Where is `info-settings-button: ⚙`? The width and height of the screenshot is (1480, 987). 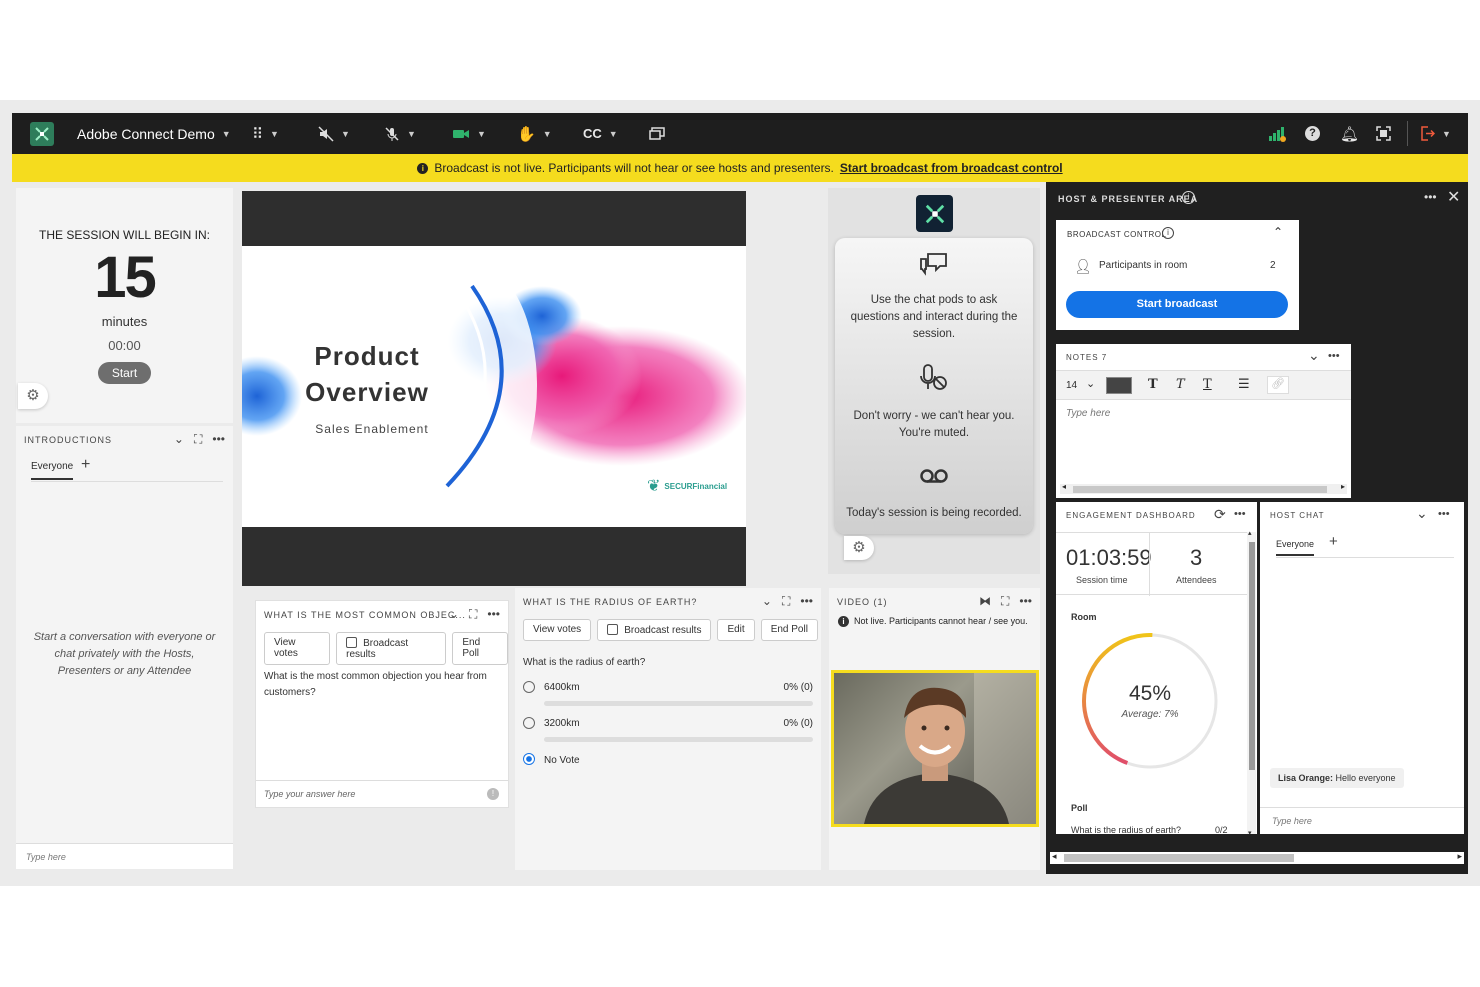
info-settings-button: ⚙ is located at coordinates (859, 548).